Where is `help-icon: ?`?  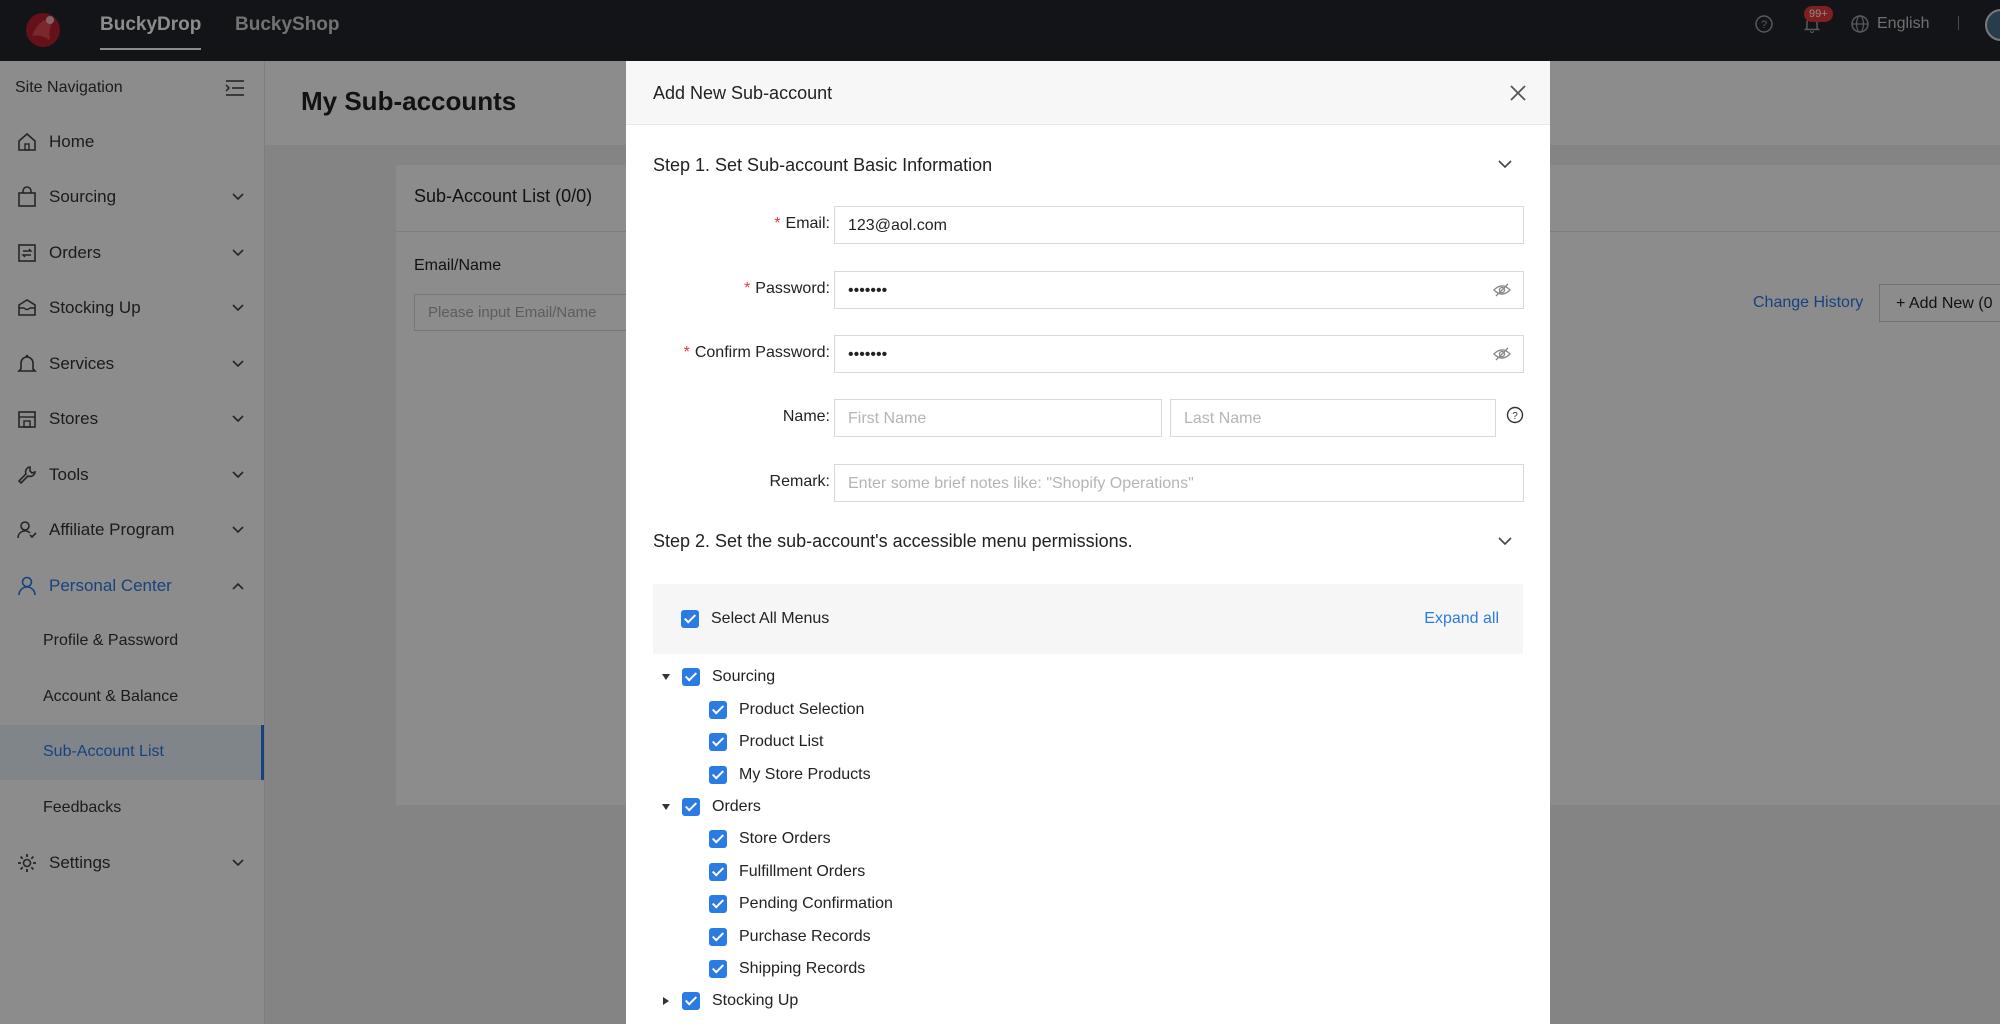 help-icon: ? is located at coordinates (1515, 415).